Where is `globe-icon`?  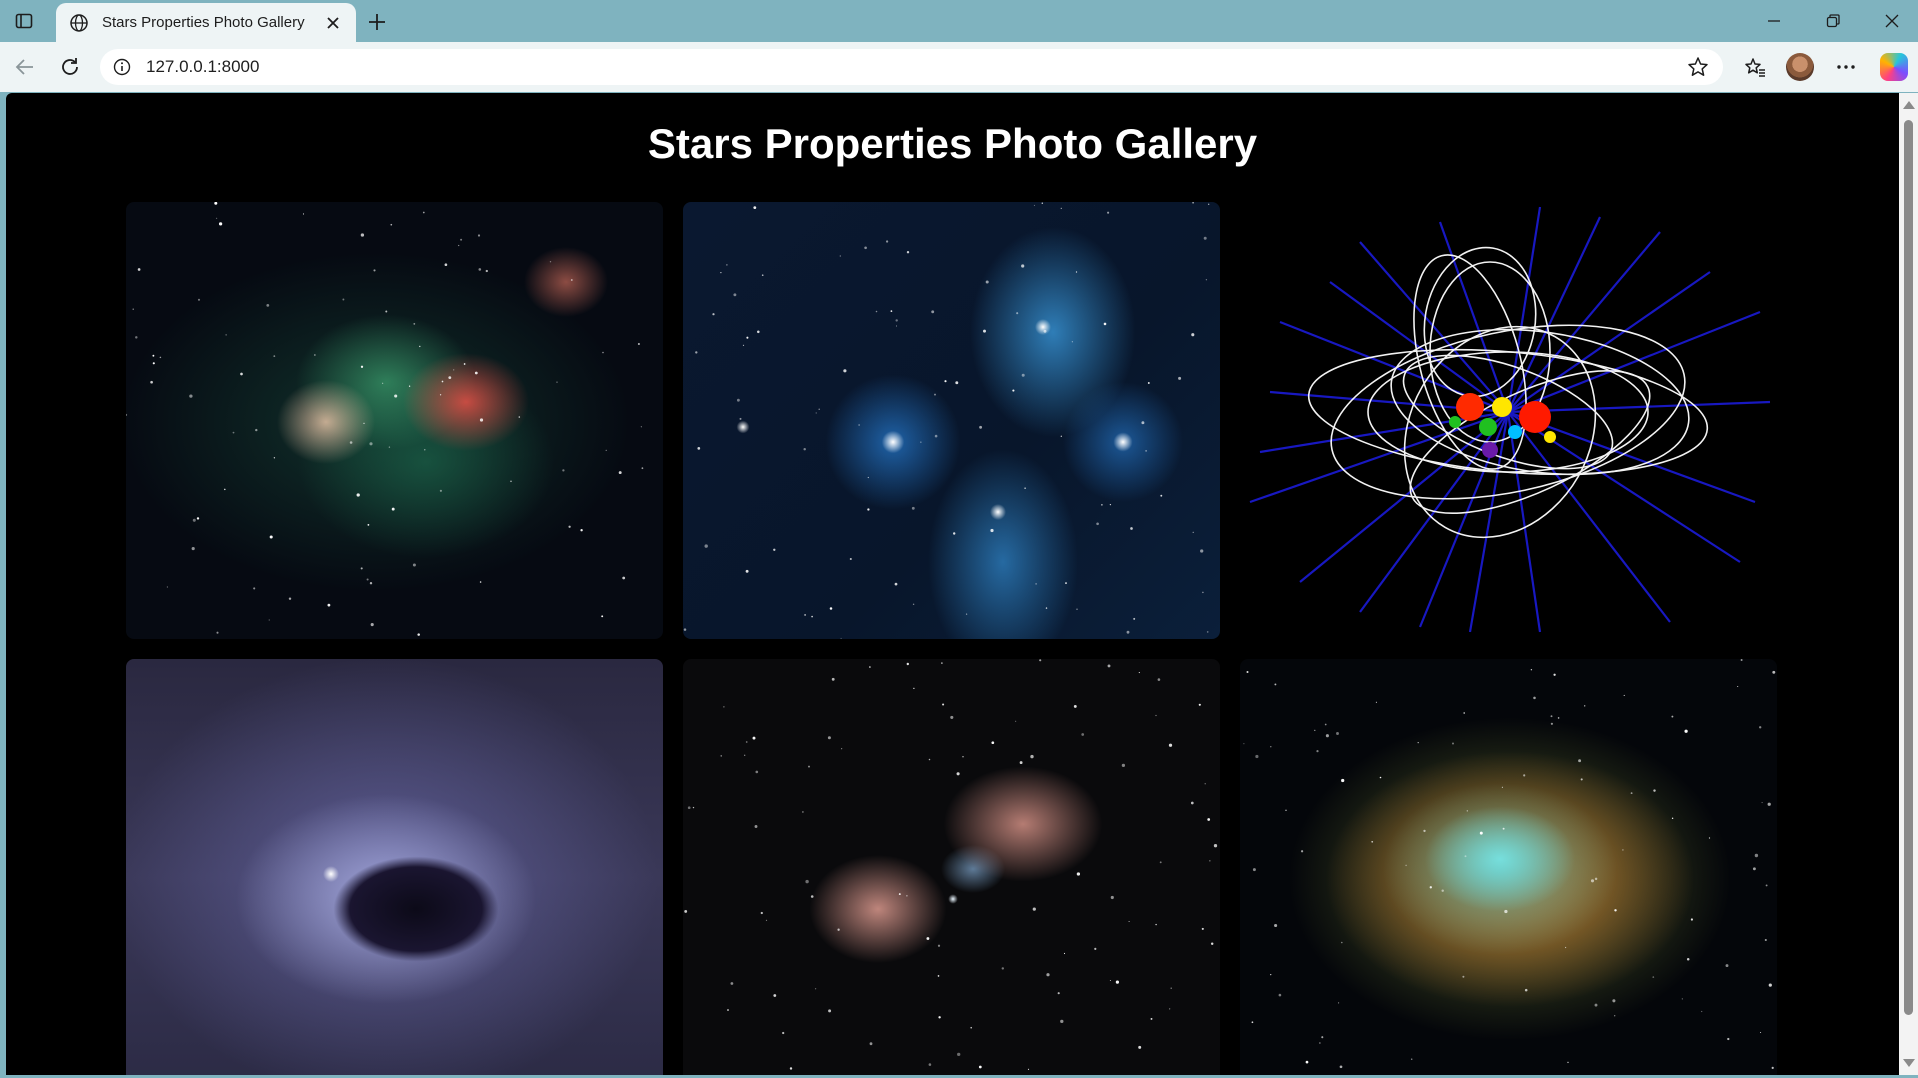
globe-icon is located at coordinates (79, 23).